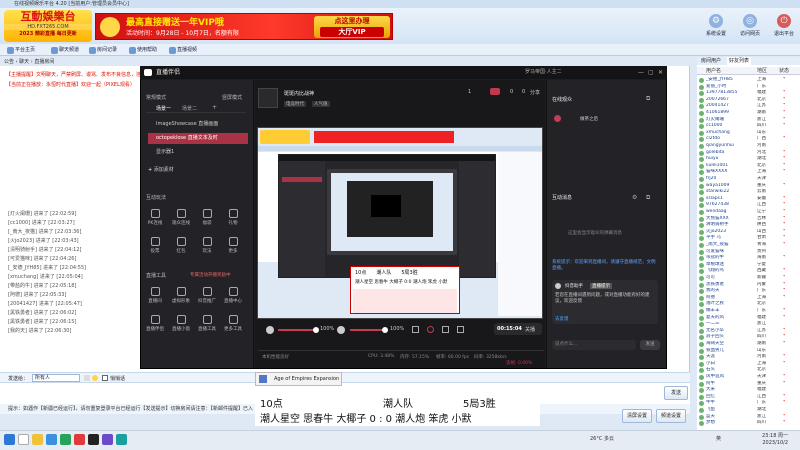  What do you see at coordinates (233, 323) in the screenshot?
I see `tool-button: 更多工具` at bounding box center [233, 323].